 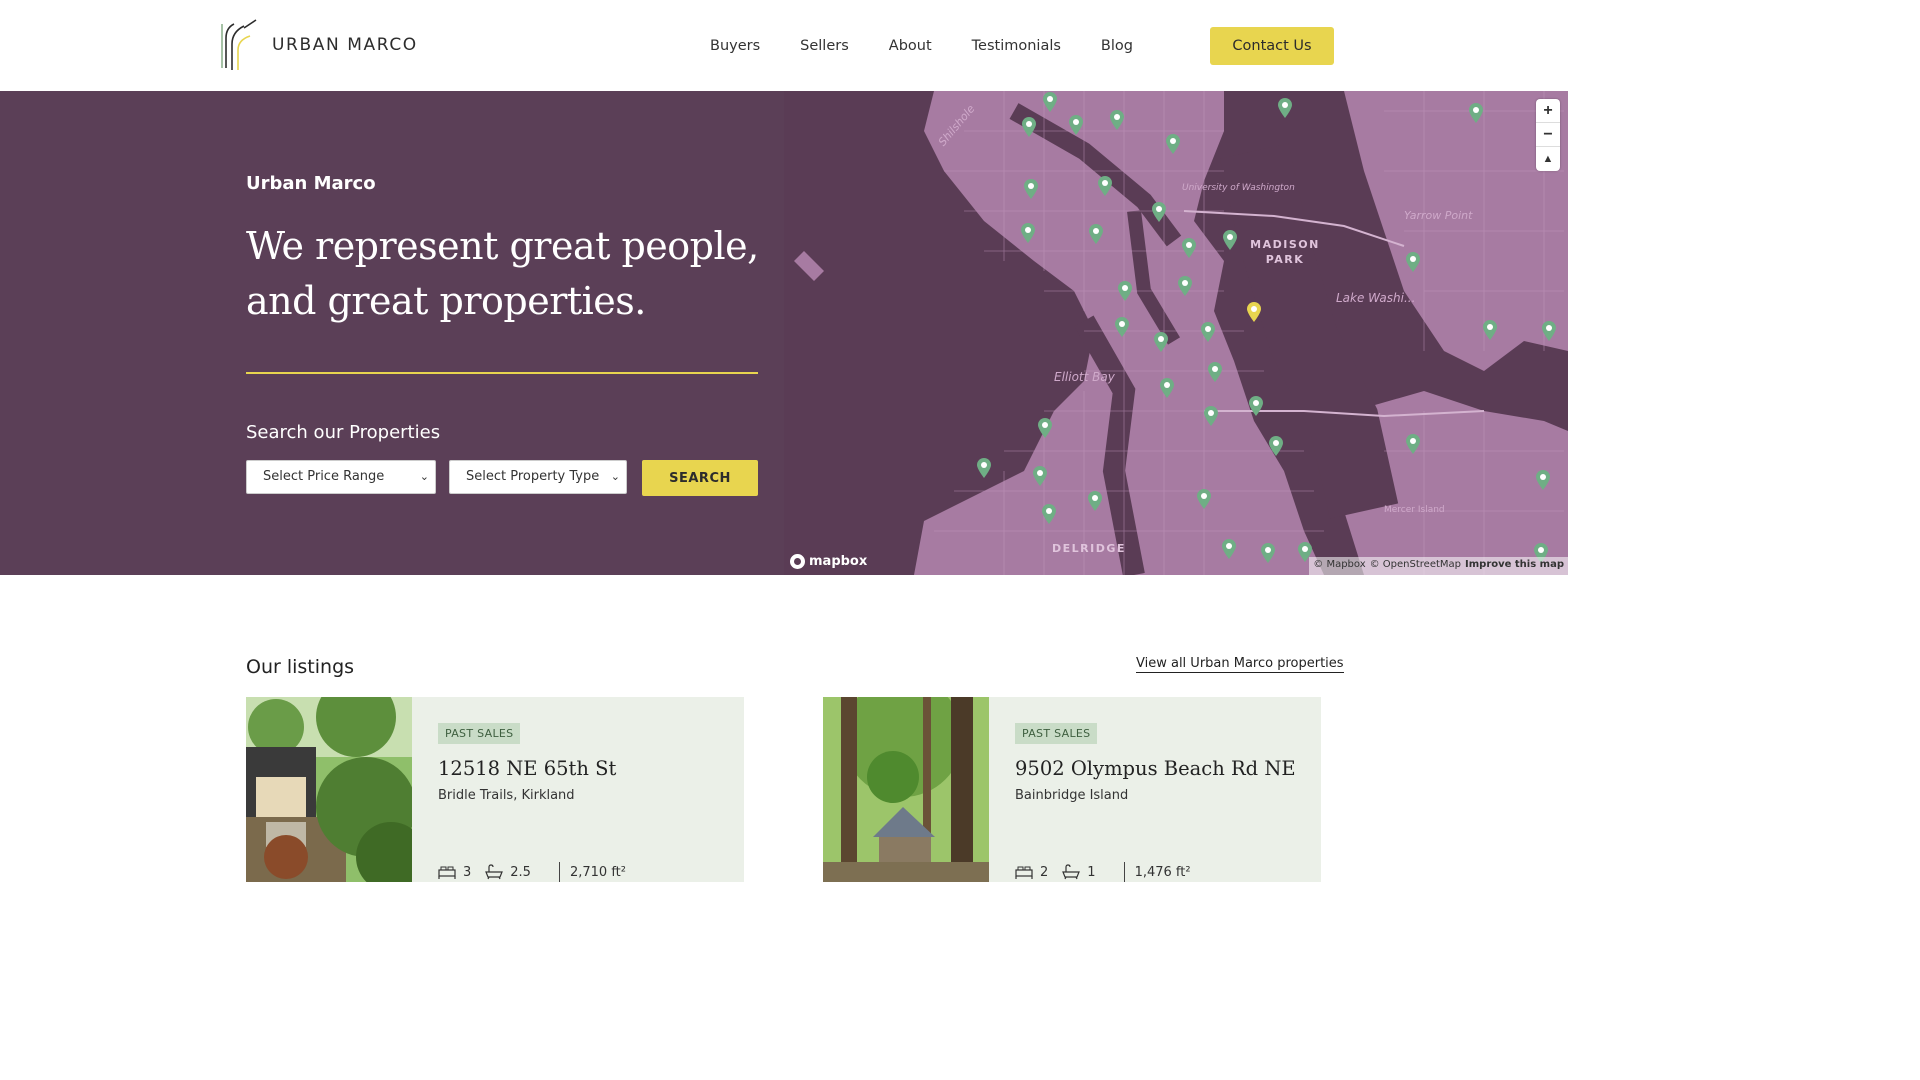 I want to click on logo: URBAN MARCO, so click(x=319, y=45).